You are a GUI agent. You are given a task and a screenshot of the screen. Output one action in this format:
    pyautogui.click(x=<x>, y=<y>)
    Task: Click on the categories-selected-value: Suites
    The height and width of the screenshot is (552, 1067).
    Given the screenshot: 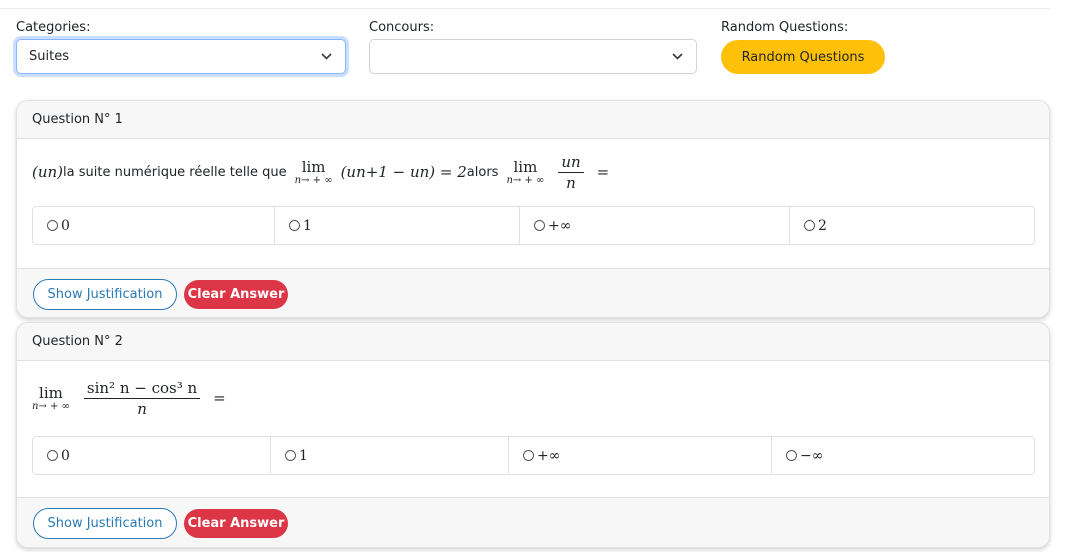 What is the action you would take?
    pyautogui.click(x=49, y=56)
    